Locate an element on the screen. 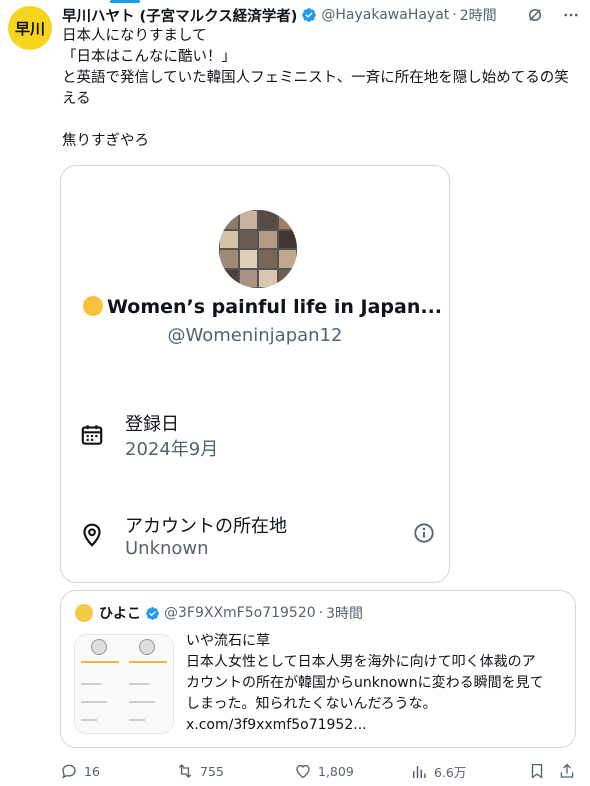 This screenshot has width=590, height=786. tweet-header: 早川ハヤト (子宮マルクス経済学者) @HayakawaHayat · 2時間 is located at coordinates (321, 15).